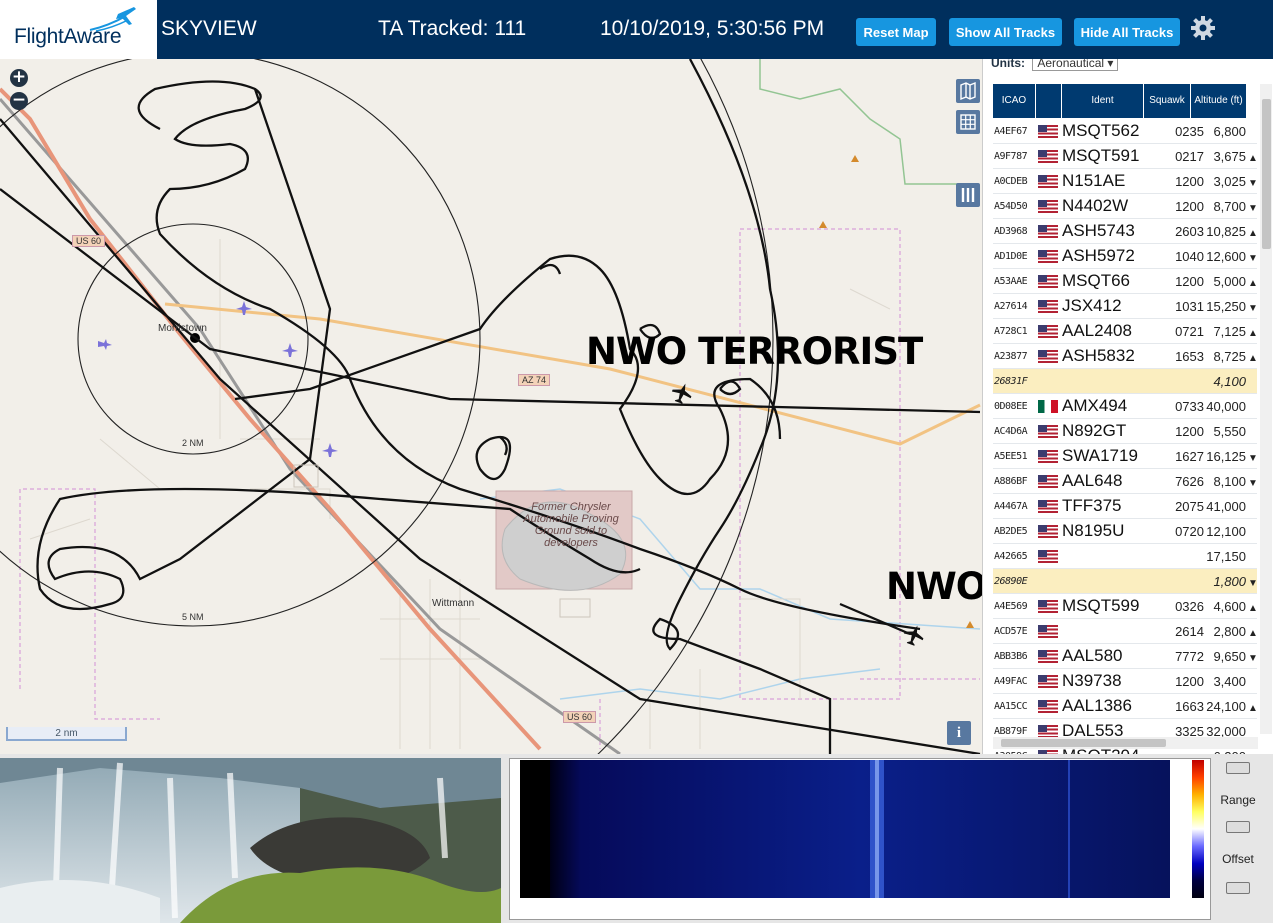 The width and height of the screenshot is (1273, 923). Describe the element at coordinates (1083, 743) in the screenshot. I see `horizontal-scrollbar-thumb` at that location.